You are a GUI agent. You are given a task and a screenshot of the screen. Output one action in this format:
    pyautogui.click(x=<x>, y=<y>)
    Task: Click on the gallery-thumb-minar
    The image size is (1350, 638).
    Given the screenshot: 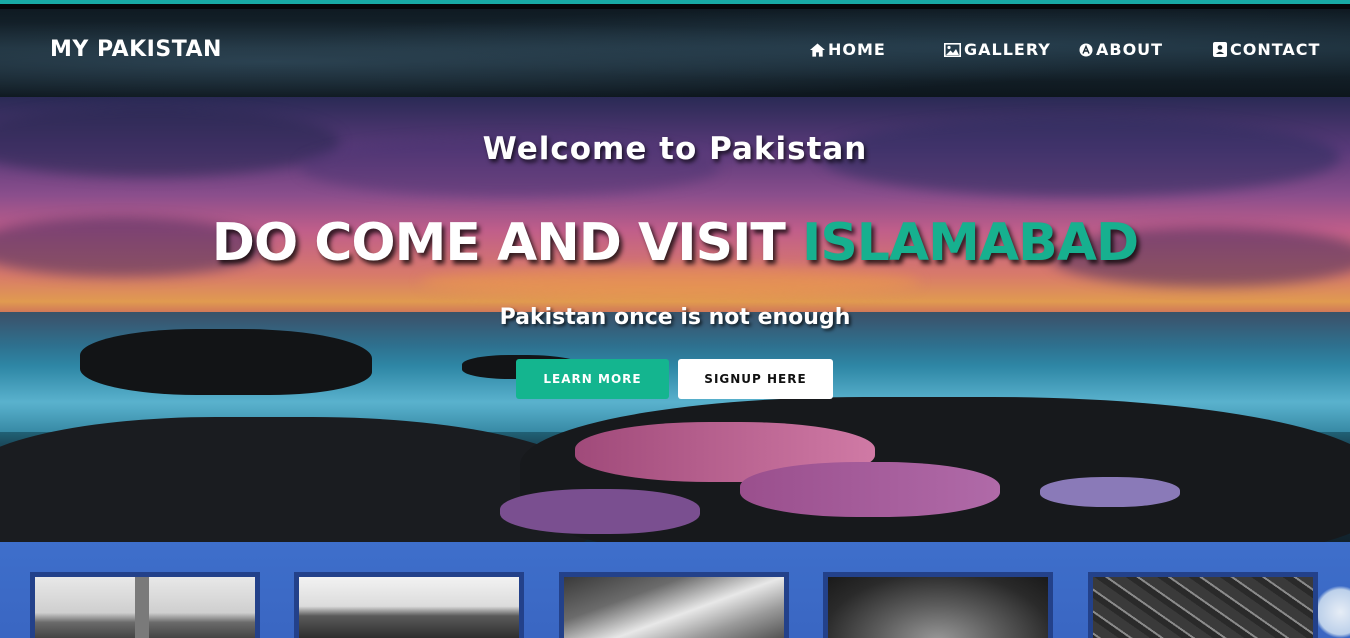 What is the action you would take?
    pyautogui.click(x=145, y=605)
    